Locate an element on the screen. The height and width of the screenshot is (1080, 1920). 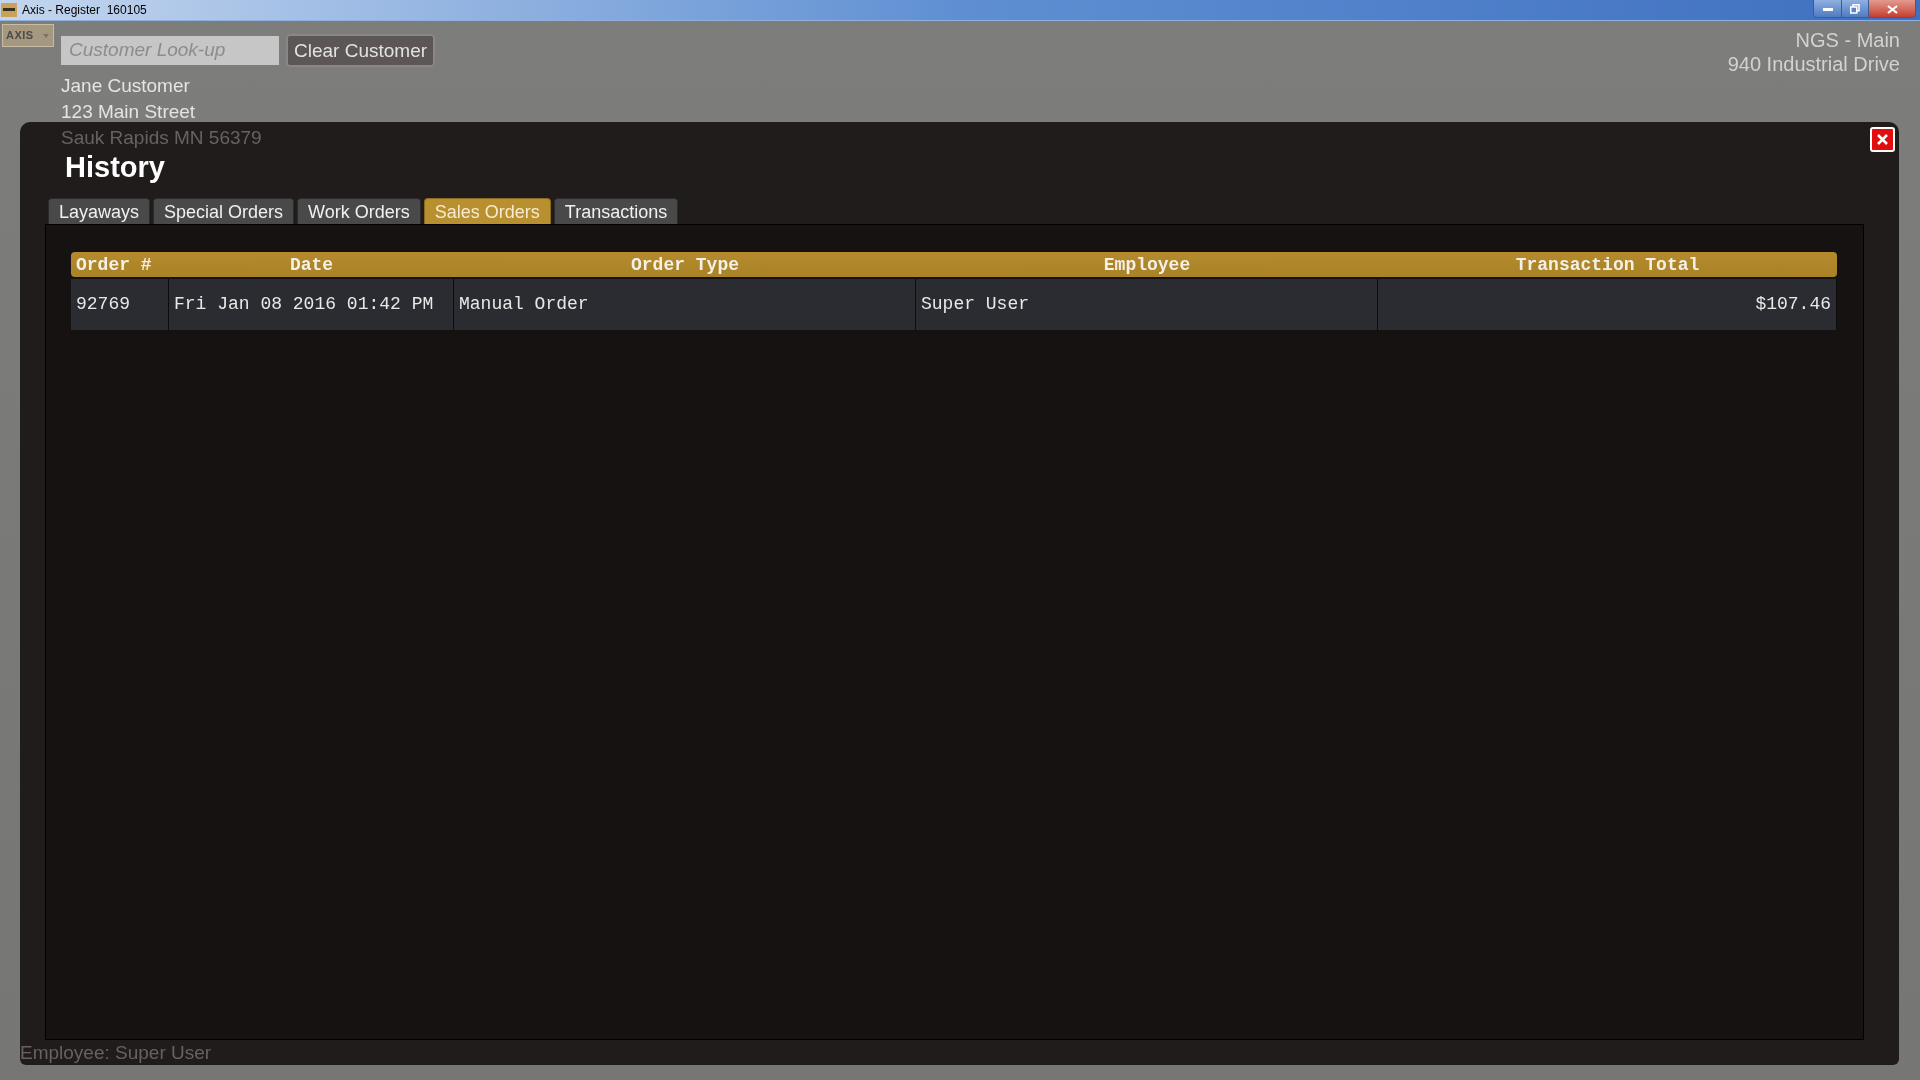
column-header: Date is located at coordinates (311, 264).